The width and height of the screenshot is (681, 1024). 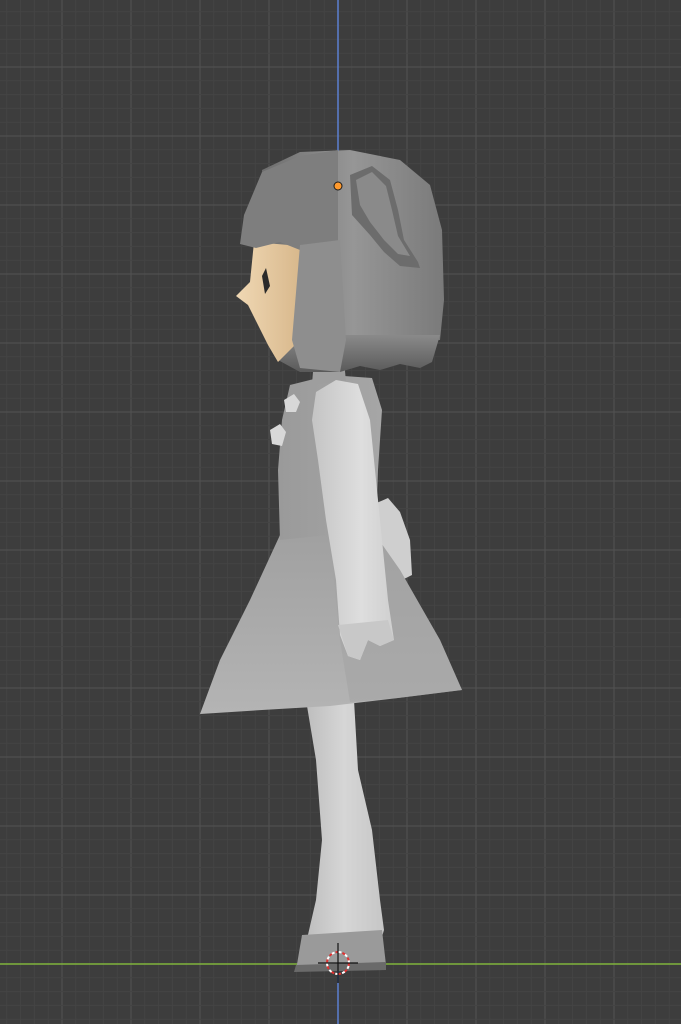 What do you see at coordinates (338, 186) in the screenshot?
I see `object-origin-point` at bounding box center [338, 186].